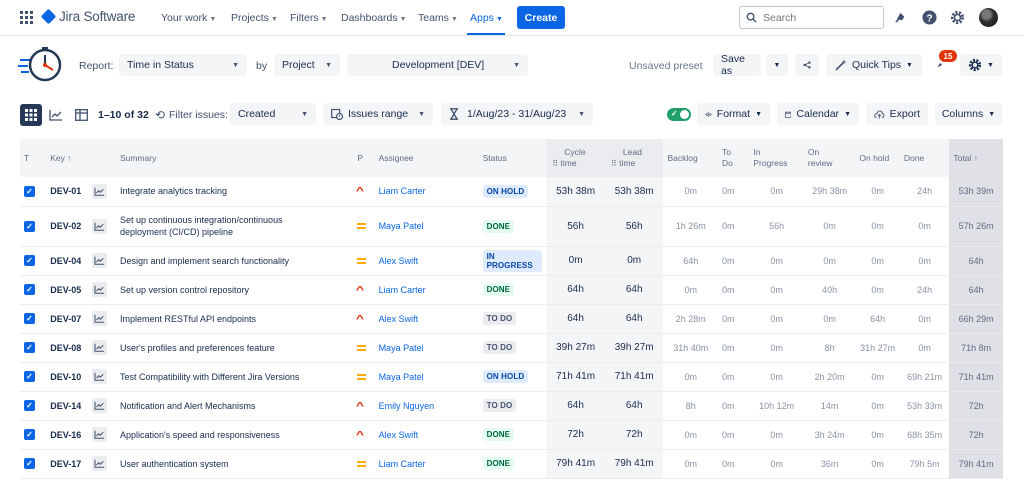 The image size is (1024, 493). What do you see at coordinates (486, 18) in the screenshot?
I see `nav-apps: Apps ▼` at bounding box center [486, 18].